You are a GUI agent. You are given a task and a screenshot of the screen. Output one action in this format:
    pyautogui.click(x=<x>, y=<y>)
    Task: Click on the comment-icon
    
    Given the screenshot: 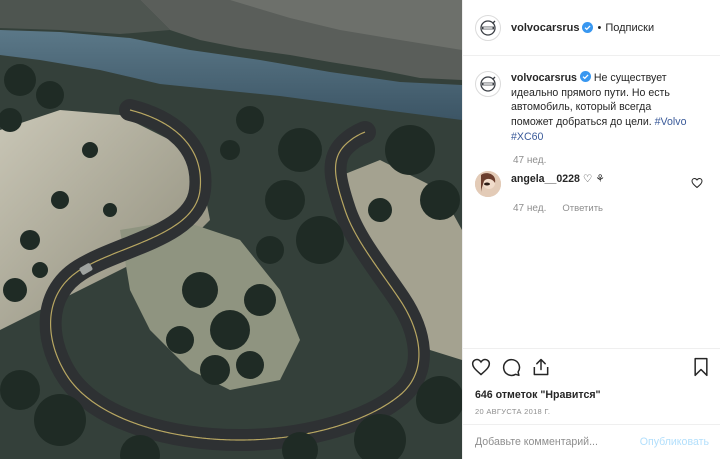 What is the action you would take?
    pyautogui.click(x=511, y=367)
    